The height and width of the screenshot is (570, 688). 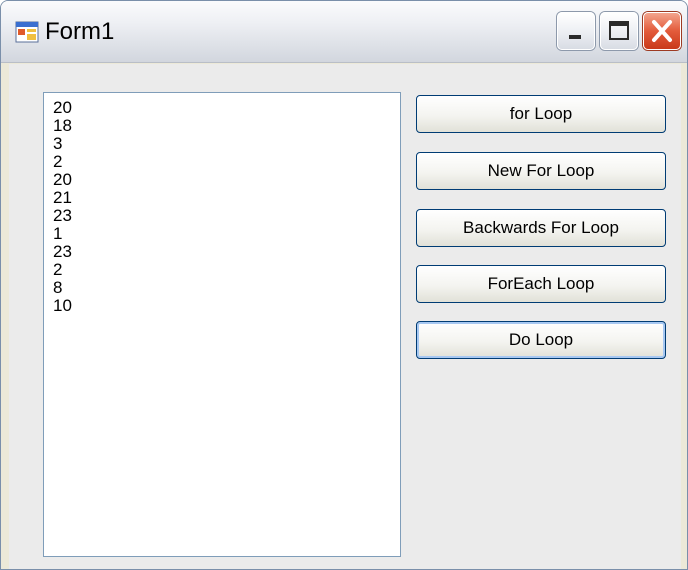 What do you see at coordinates (575, 37) in the screenshot?
I see `minimize-icon` at bounding box center [575, 37].